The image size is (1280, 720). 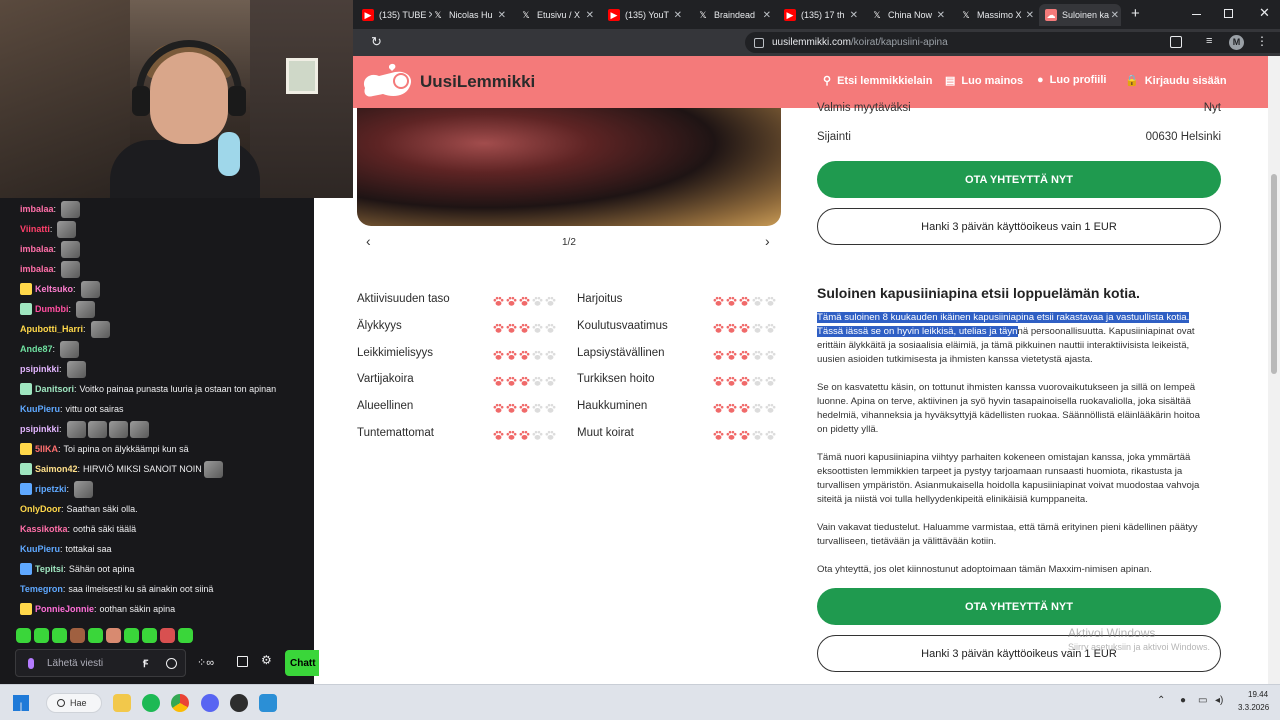 What do you see at coordinates (744, 354) in the screenshot?
I see `trait-rating` at bounding box center [744, 354].